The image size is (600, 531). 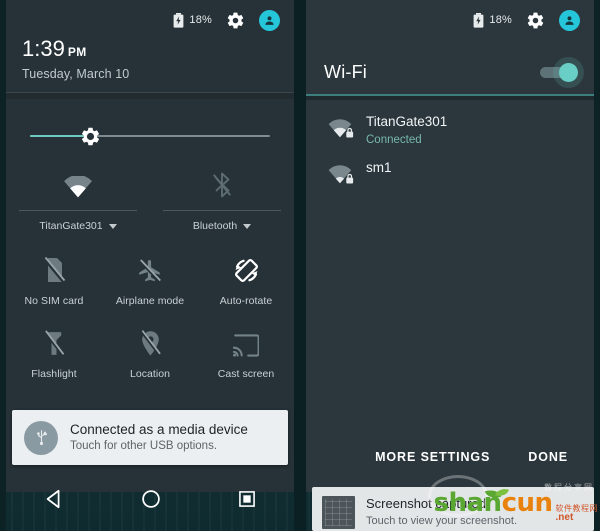 What do you see at coordinates (442, 520) in the screenshot?
I see `screenshot-notification-subtitle: Touch to view your screenshot.` at bounding box center [442, 520].